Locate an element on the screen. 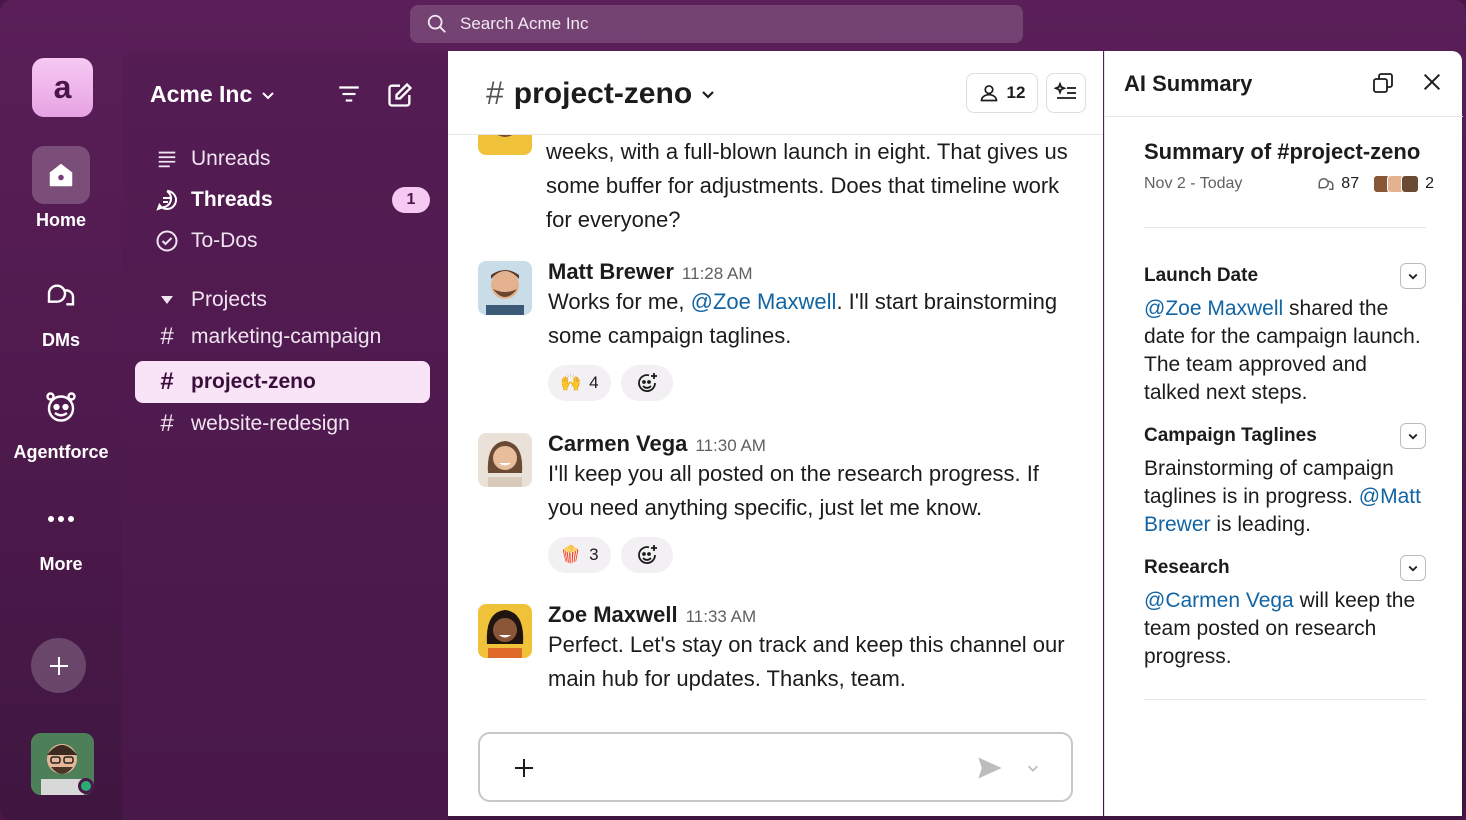 This screenshot has width=1466, height=820. agentforce-icon is located at coordinates (61, 407).